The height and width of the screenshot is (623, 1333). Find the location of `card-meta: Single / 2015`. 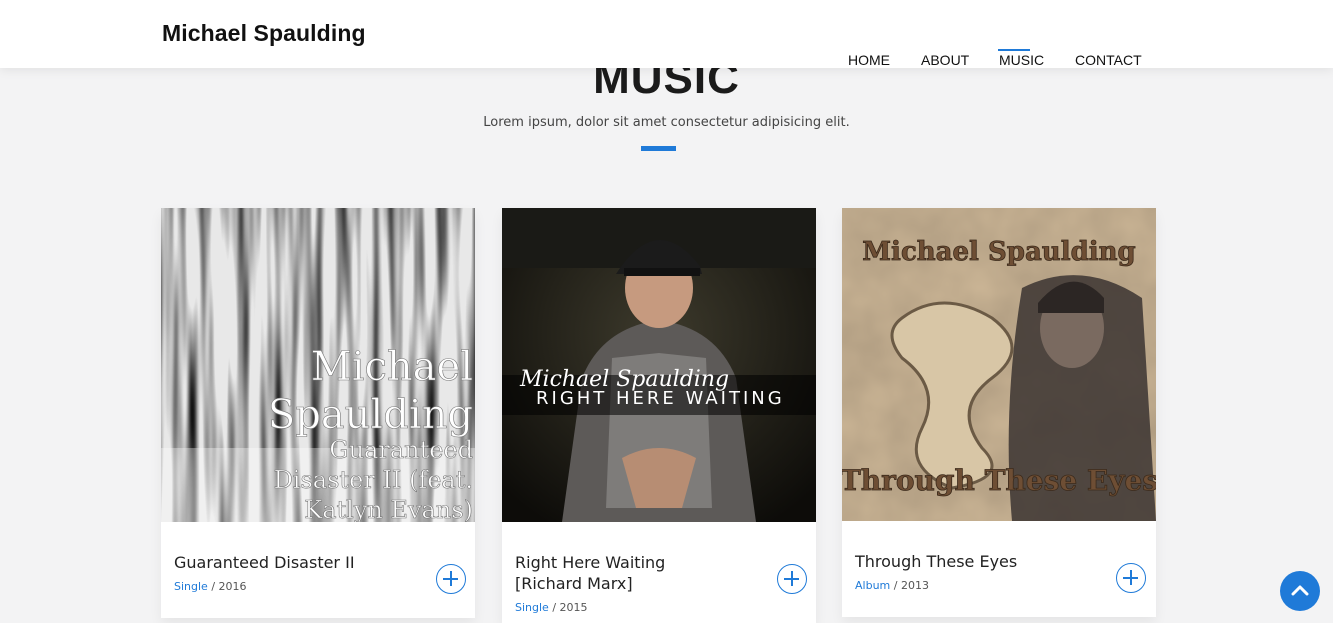

card-meta: Single / 2015 is located at coordinates (551, 607).